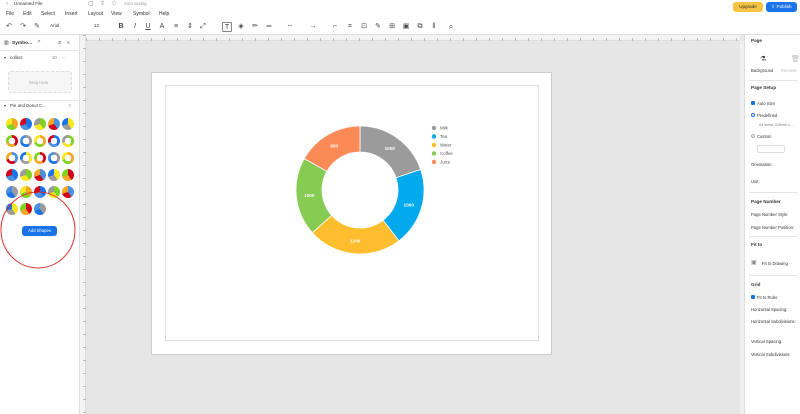  Describe the element at coordinates (70, 106) in the screenshot. I see `close-icon: ✕` at that location.